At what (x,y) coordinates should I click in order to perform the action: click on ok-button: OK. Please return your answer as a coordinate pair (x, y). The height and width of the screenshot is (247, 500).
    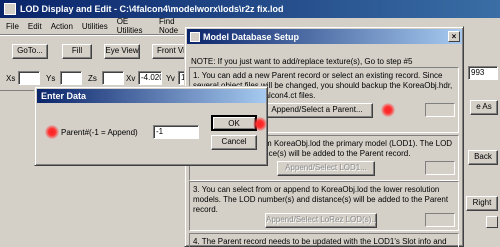
    Looking at the image, I should click on (234, 123).